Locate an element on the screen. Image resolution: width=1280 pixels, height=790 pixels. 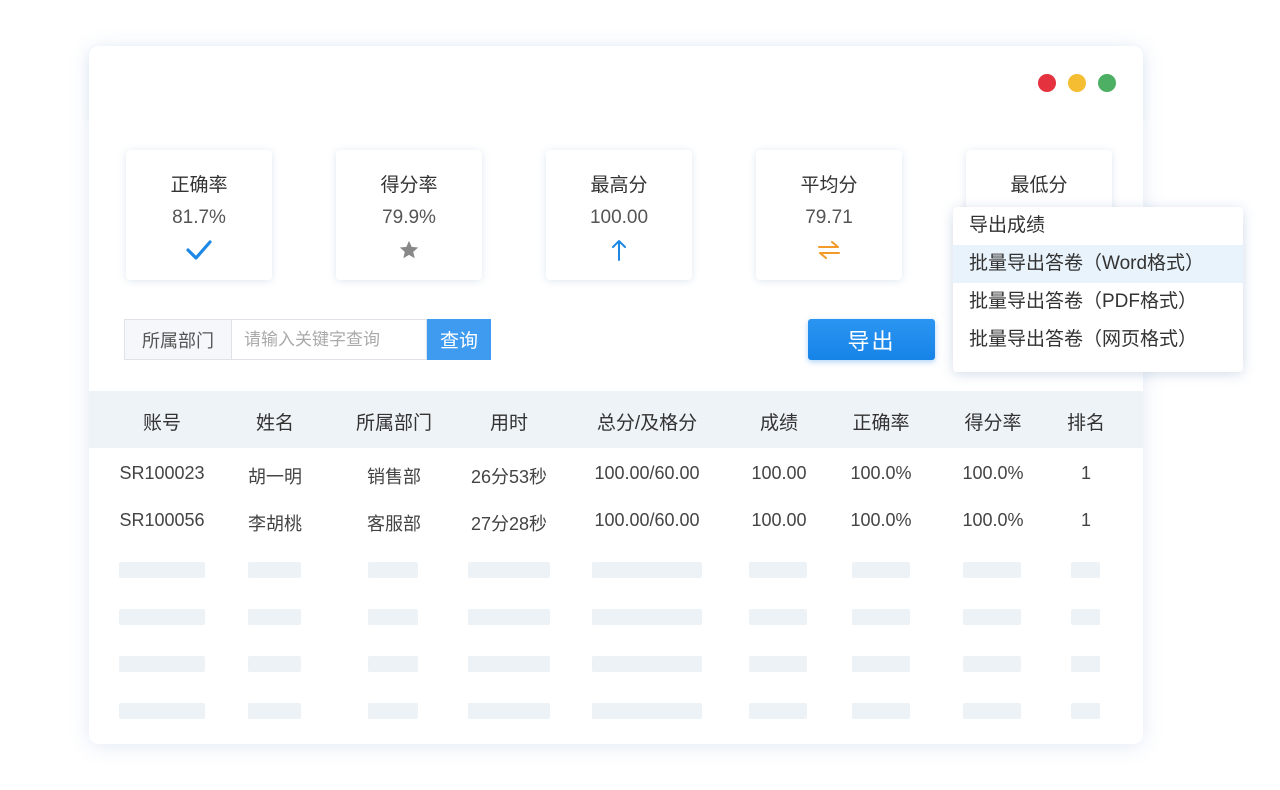
search-input is located at coordinates (329, 339).